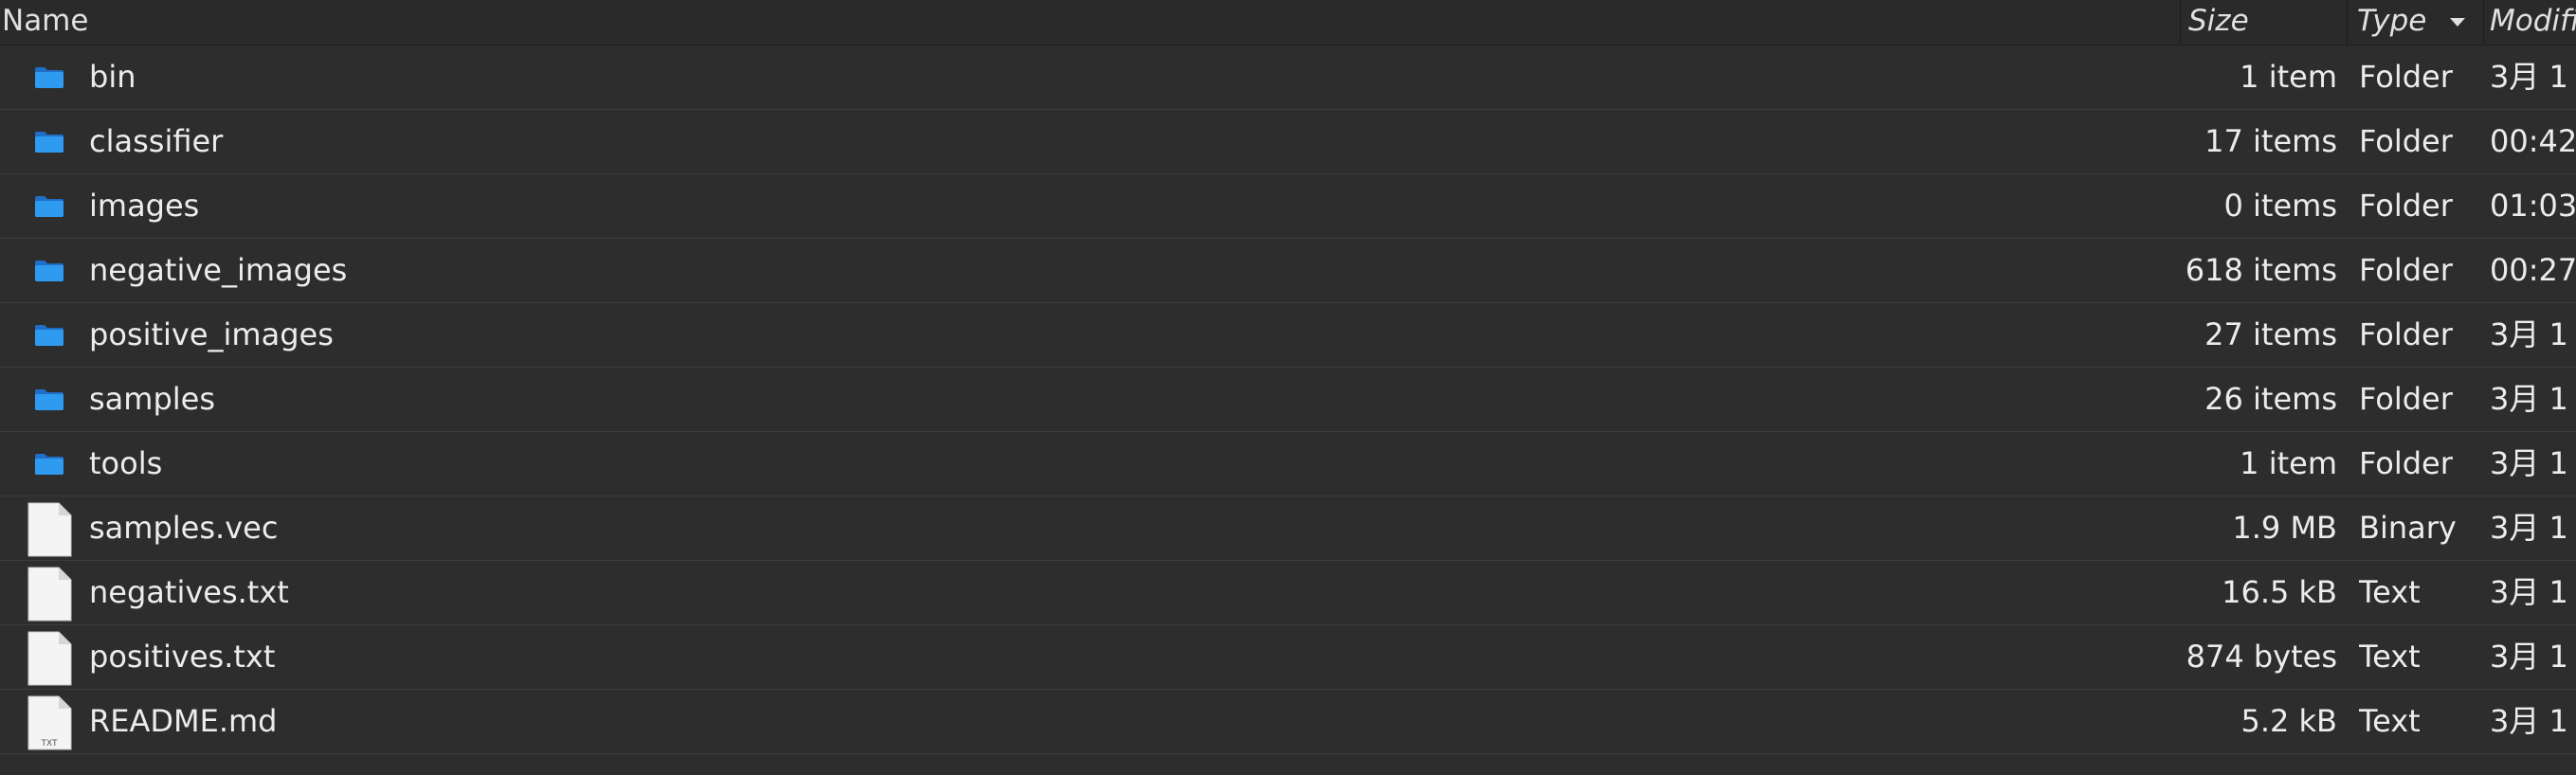 The width and height of the screenshot is (2576, 775). What do you see at coordinates (184, 528) in the screenshot?
I see `file-name: samples.vec` at bounding box center [184, 528].